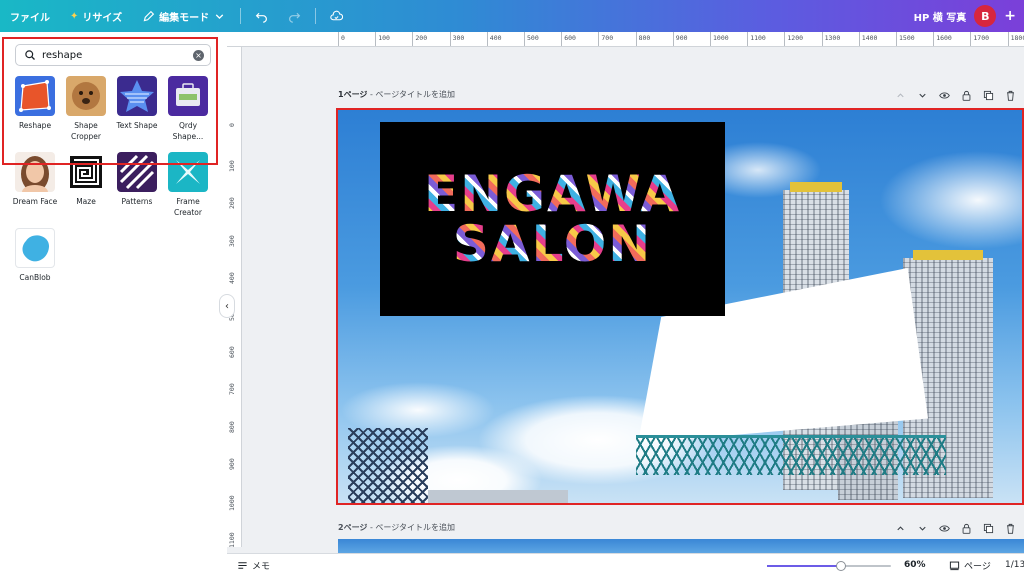  Describe the element at coordinates (232, 503) in the screenshot. I see `ruler-label: 1000` at that location.